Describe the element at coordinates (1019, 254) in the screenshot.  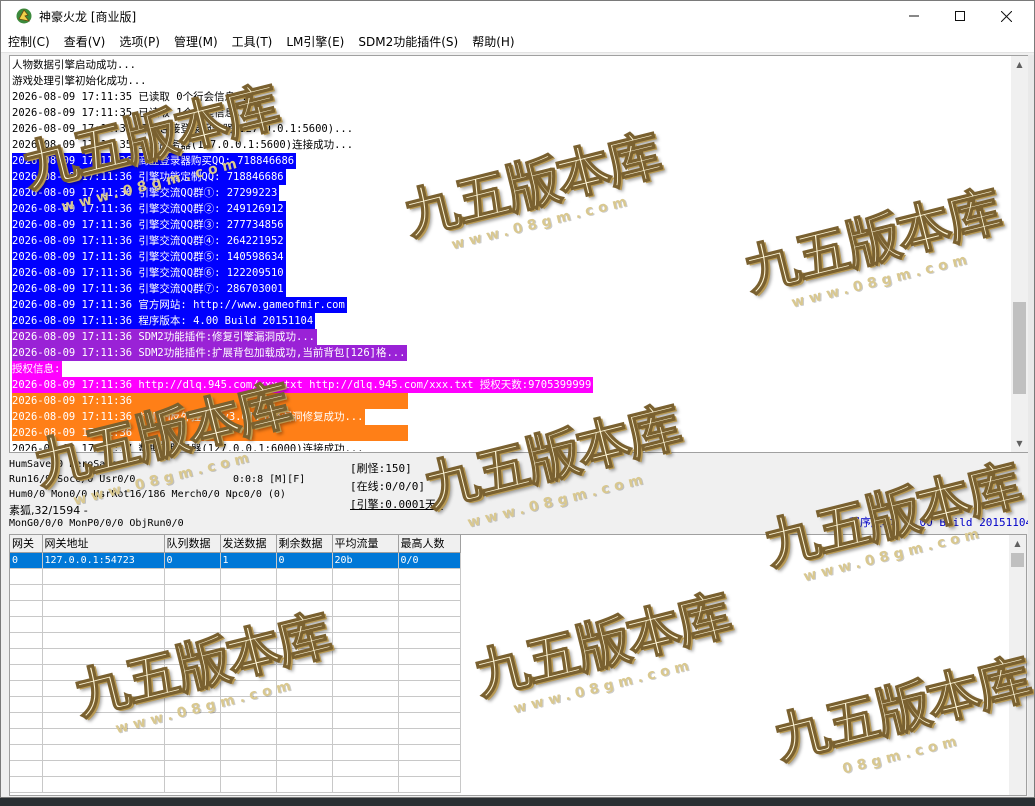
I see `log-scrollbar: ▲ ▼` at that location.